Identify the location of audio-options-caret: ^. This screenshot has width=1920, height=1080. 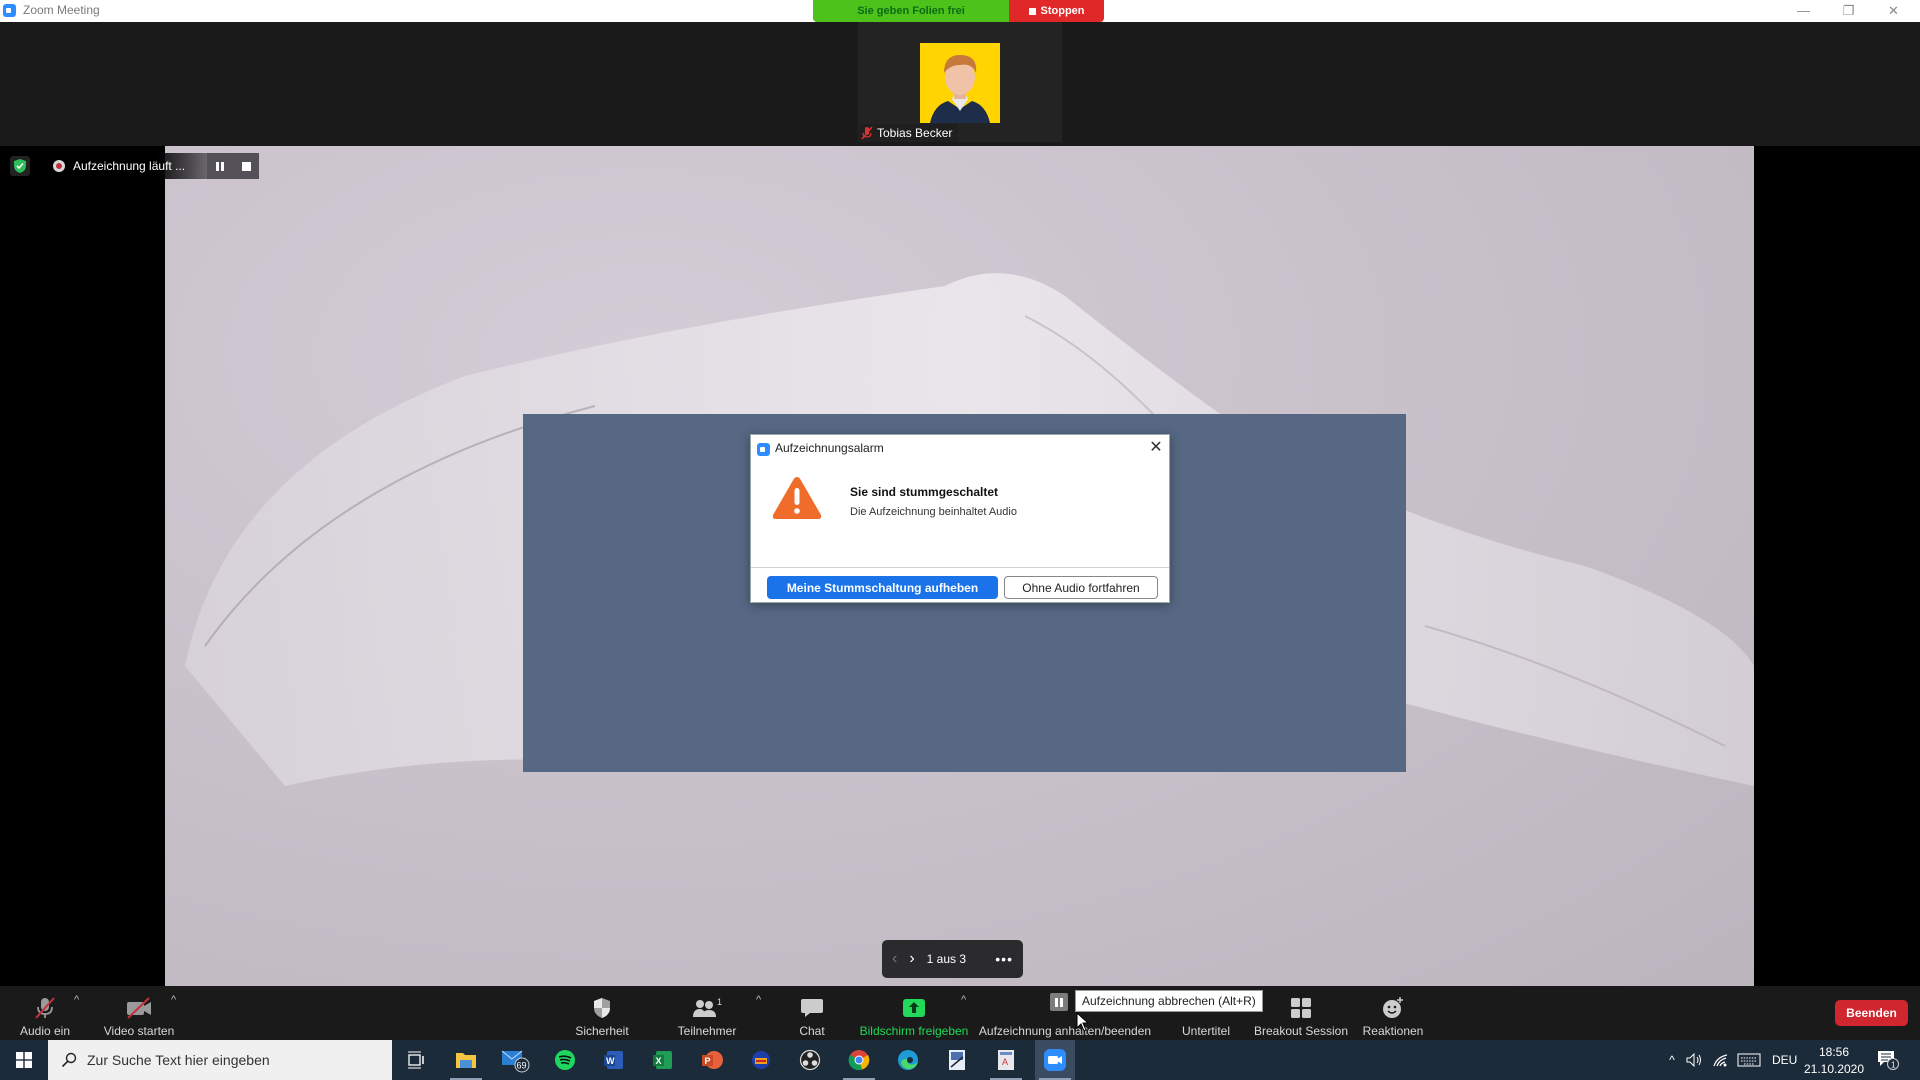
(76, 1000).